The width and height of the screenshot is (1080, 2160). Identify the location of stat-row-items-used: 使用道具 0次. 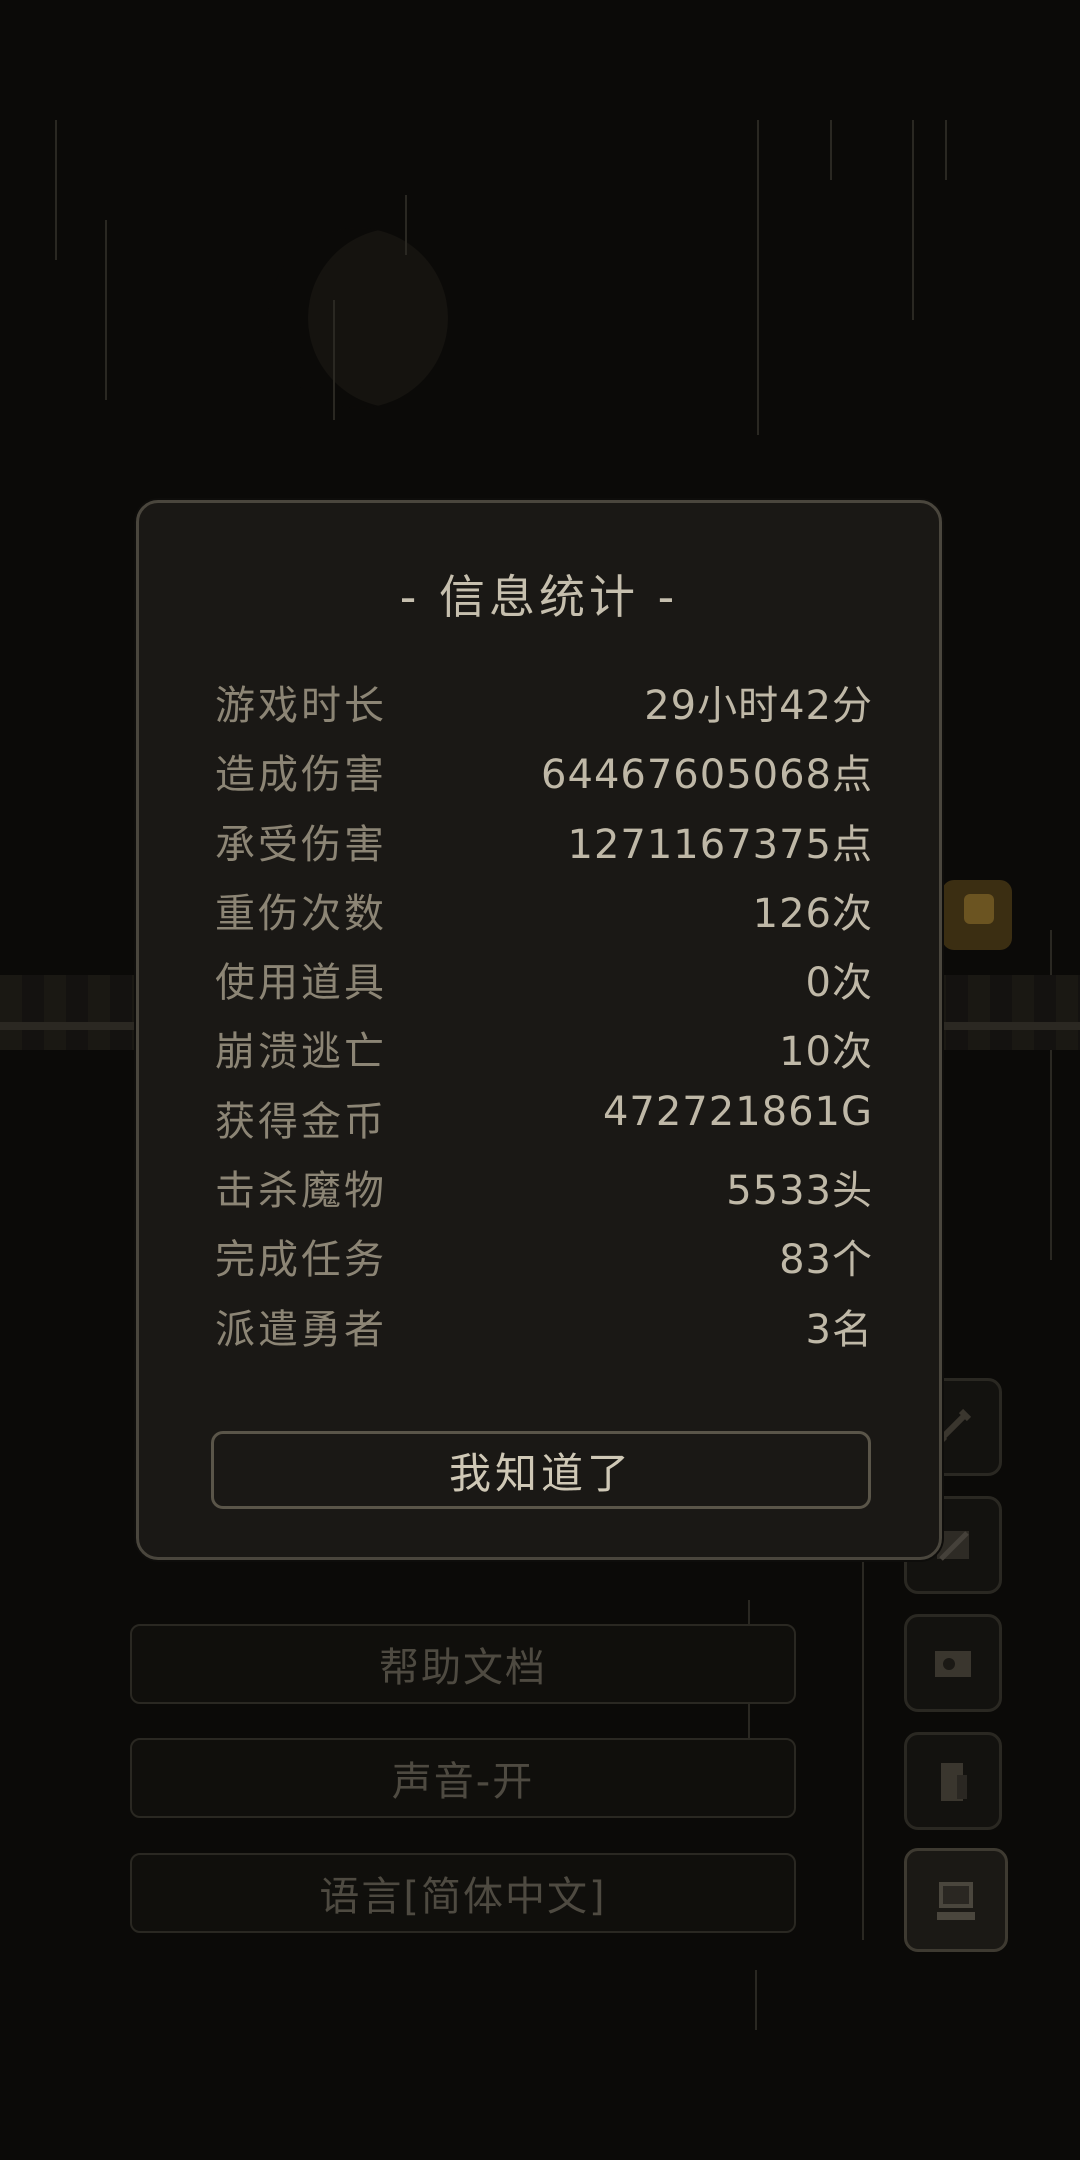
(544, 984).